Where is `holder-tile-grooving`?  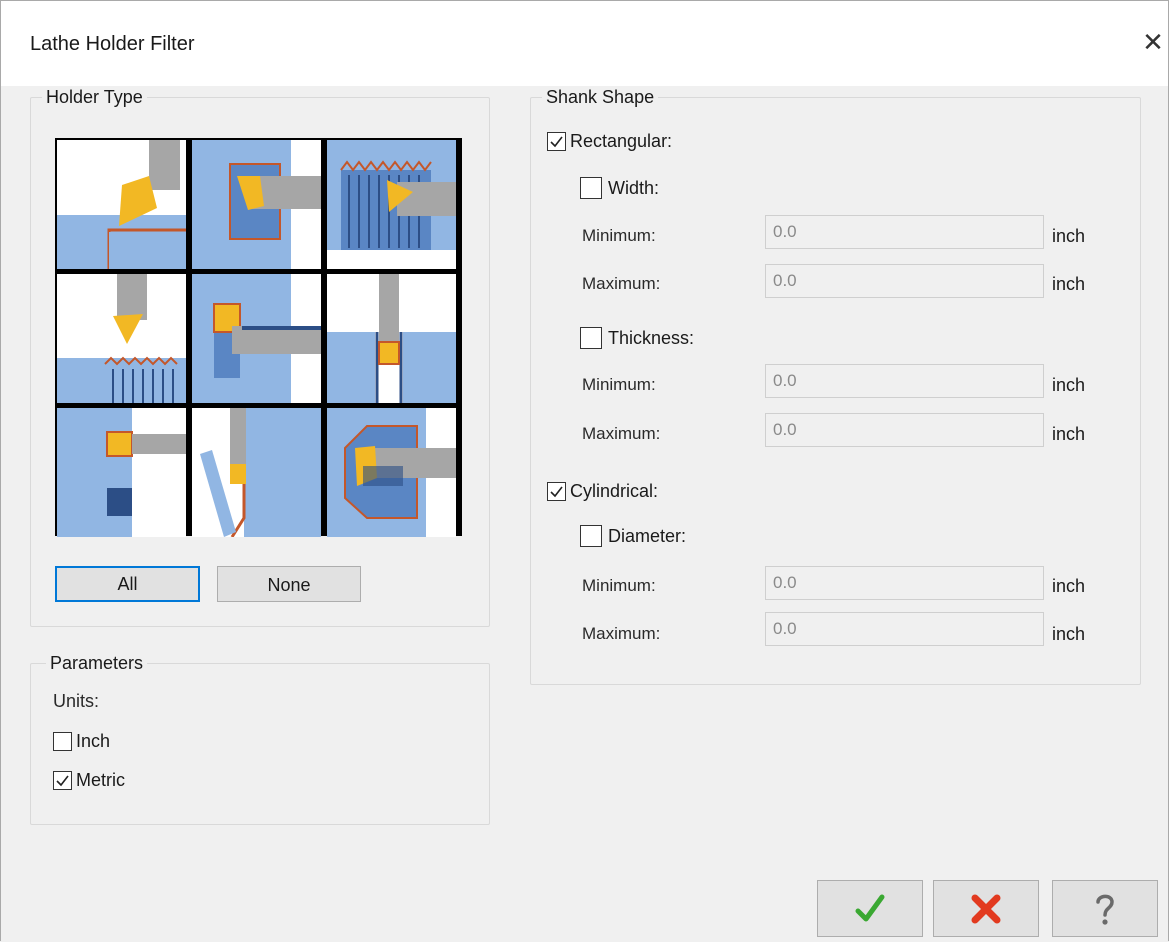
holder-tile-grooving is located at coordinates (391, 338).